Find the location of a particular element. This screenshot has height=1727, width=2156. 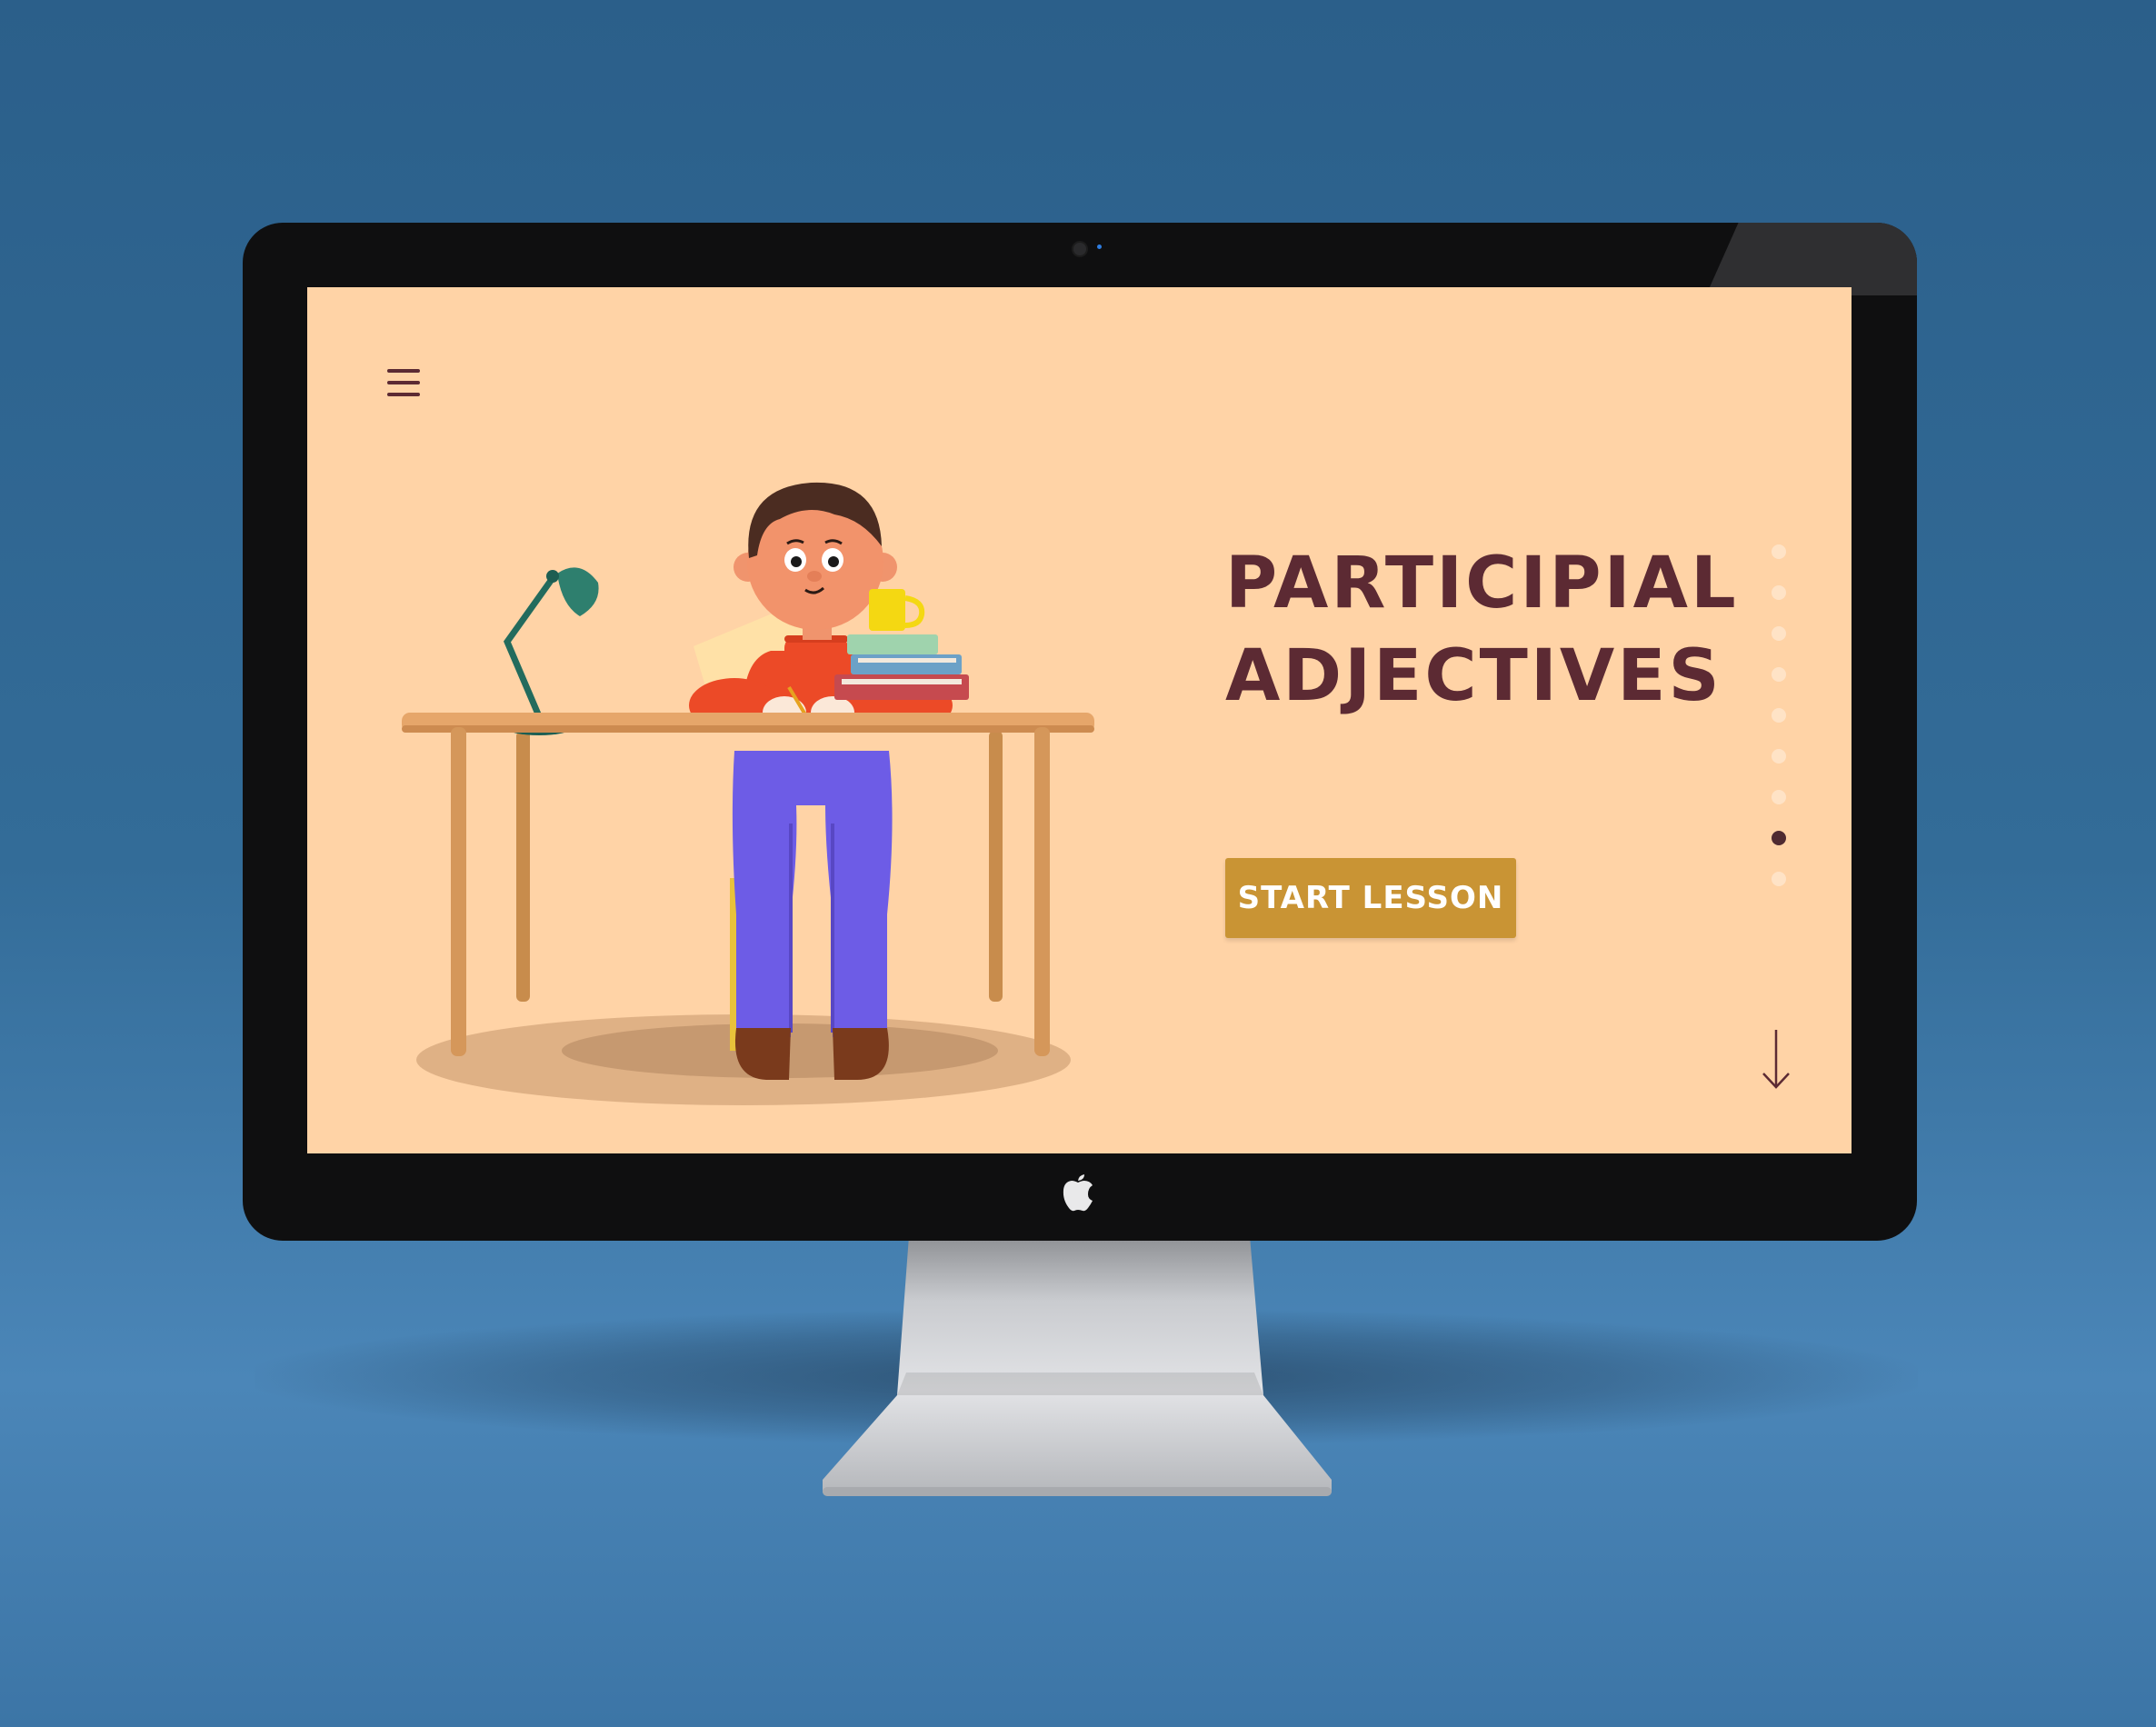

apple-logo-icon is located at coordinates (1078, 1193).